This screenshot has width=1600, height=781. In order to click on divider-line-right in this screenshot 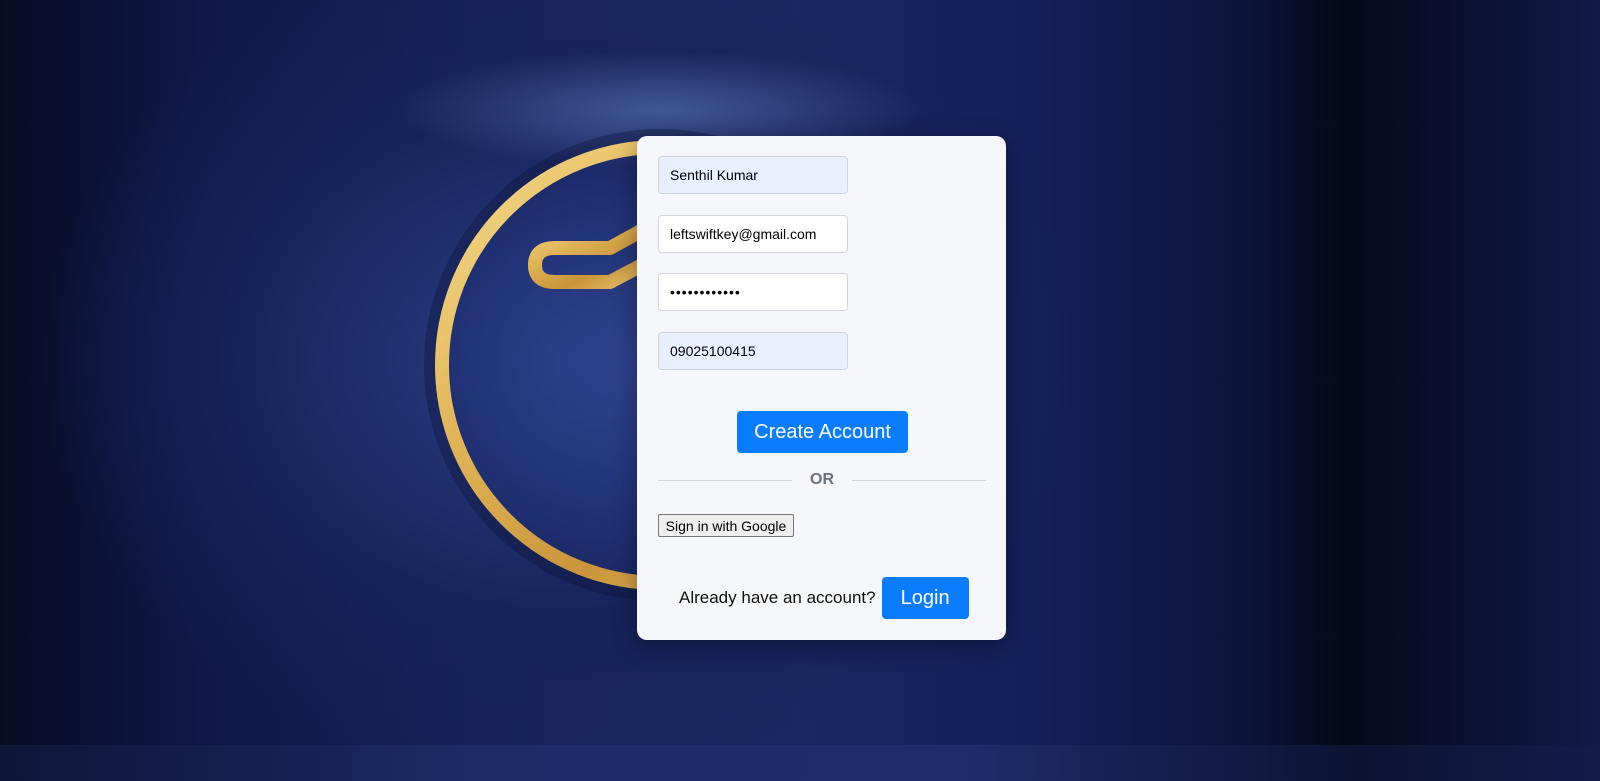, I will do `click(919, 480)`.